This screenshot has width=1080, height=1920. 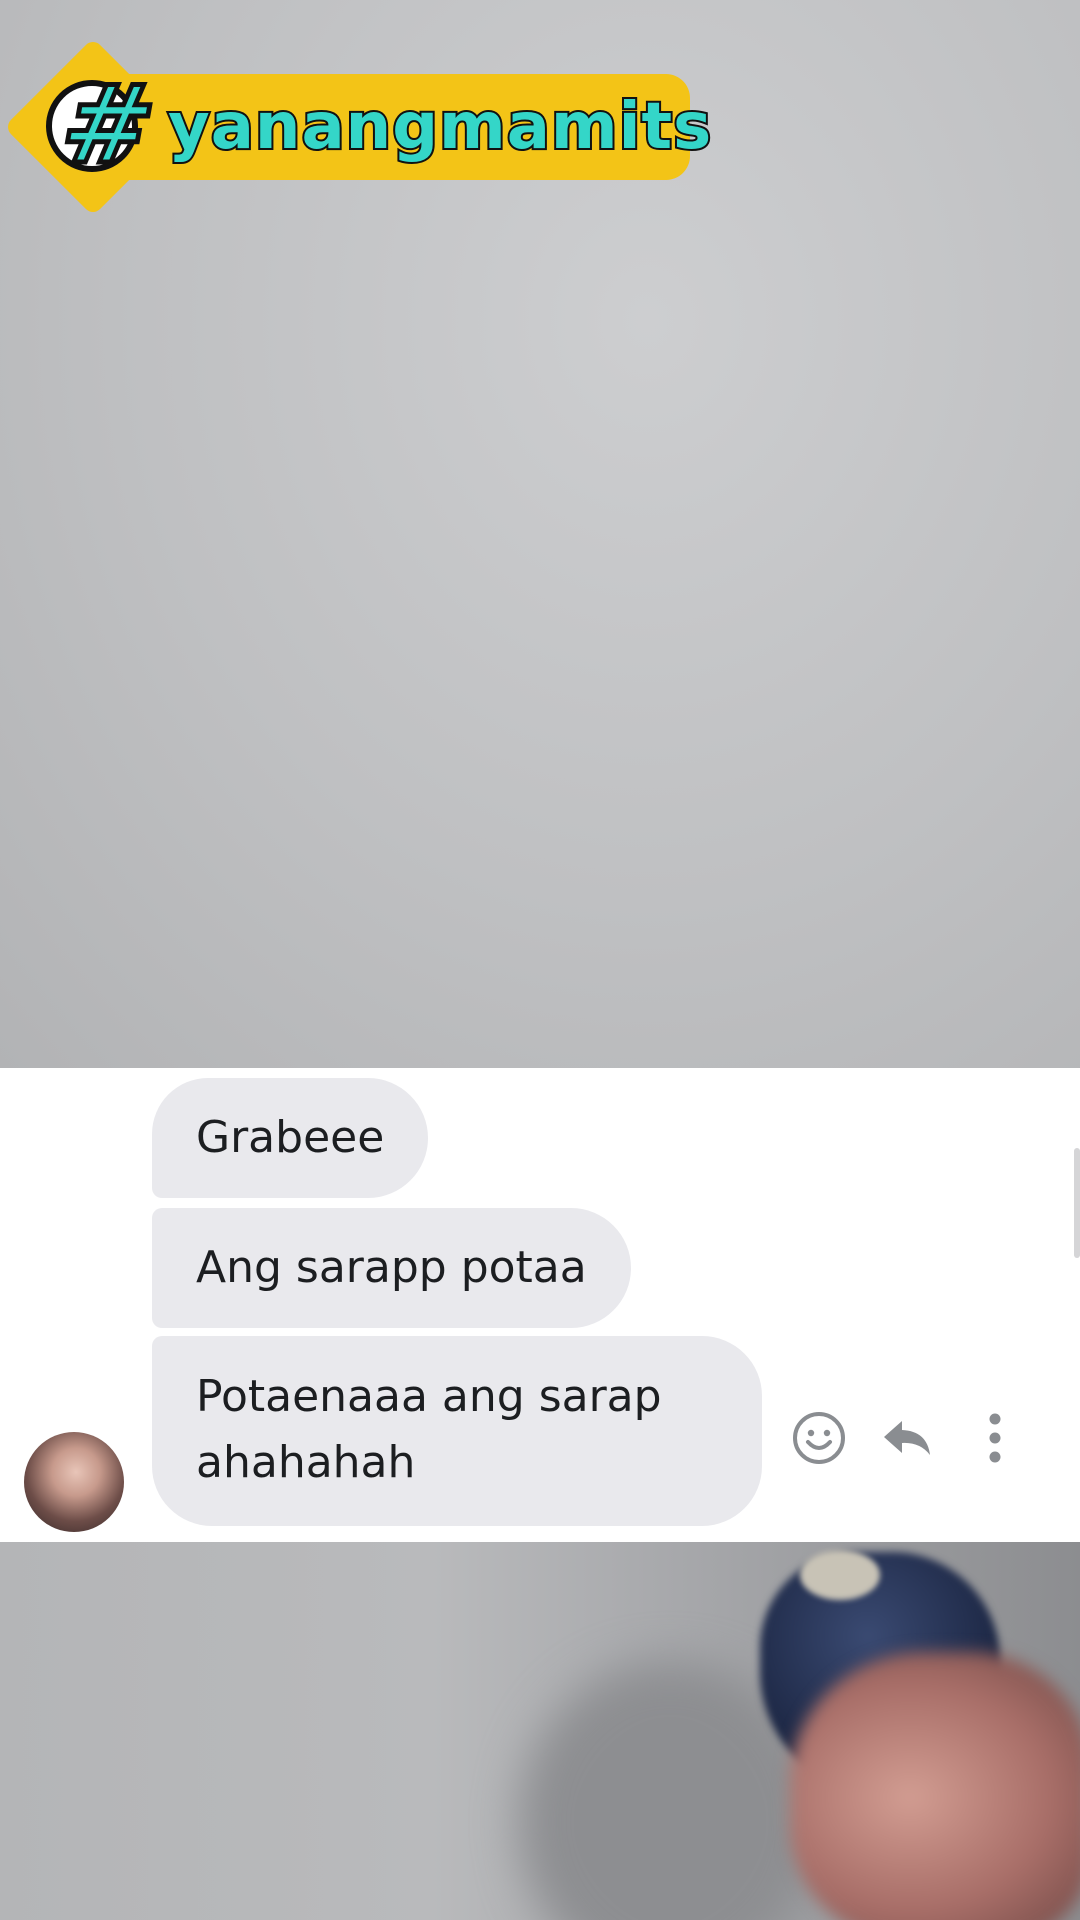 I want to click on more-button, so click(x=995, y=1438).